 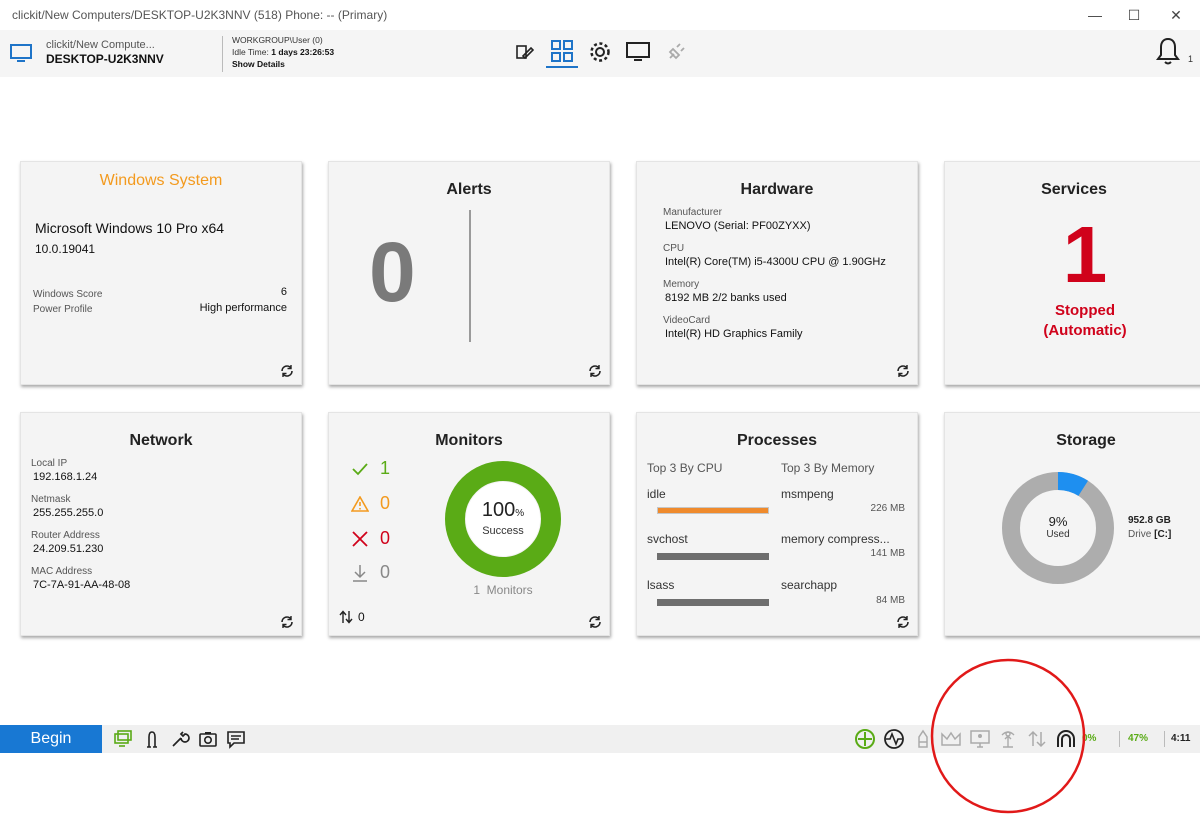 I want to click on success-percent: 100, so click(x=498, y=510).